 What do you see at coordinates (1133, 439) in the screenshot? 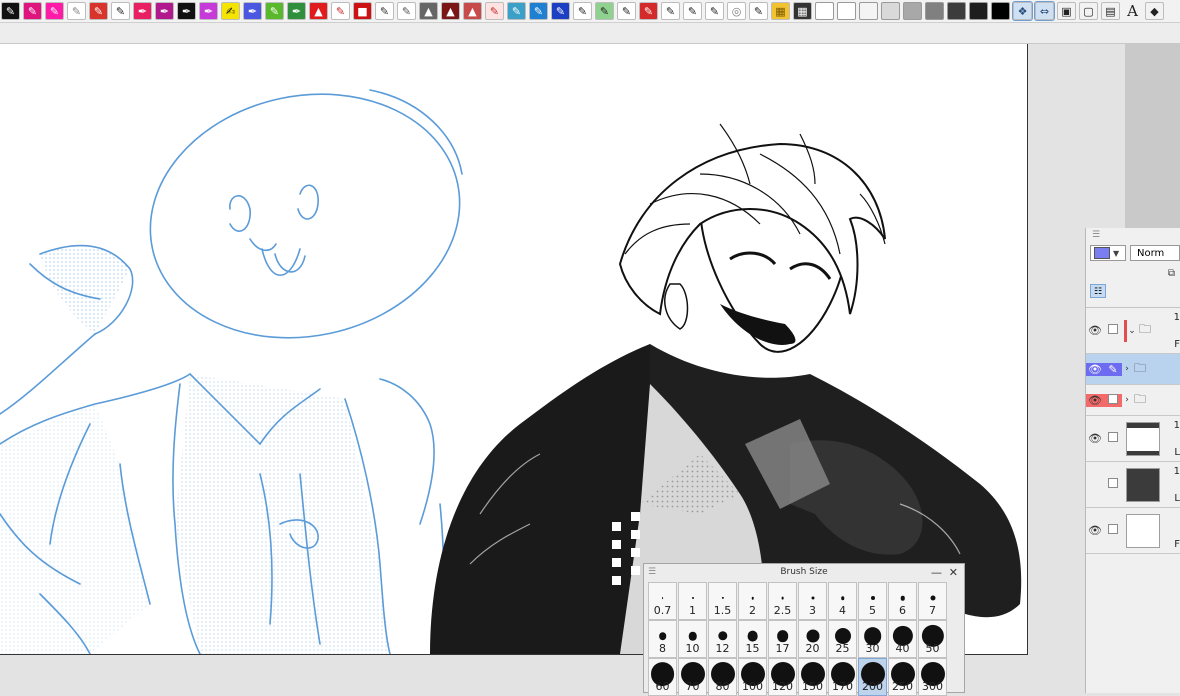
I see `layer-row: 👁 1 L` at bounding box center [1133, 439].